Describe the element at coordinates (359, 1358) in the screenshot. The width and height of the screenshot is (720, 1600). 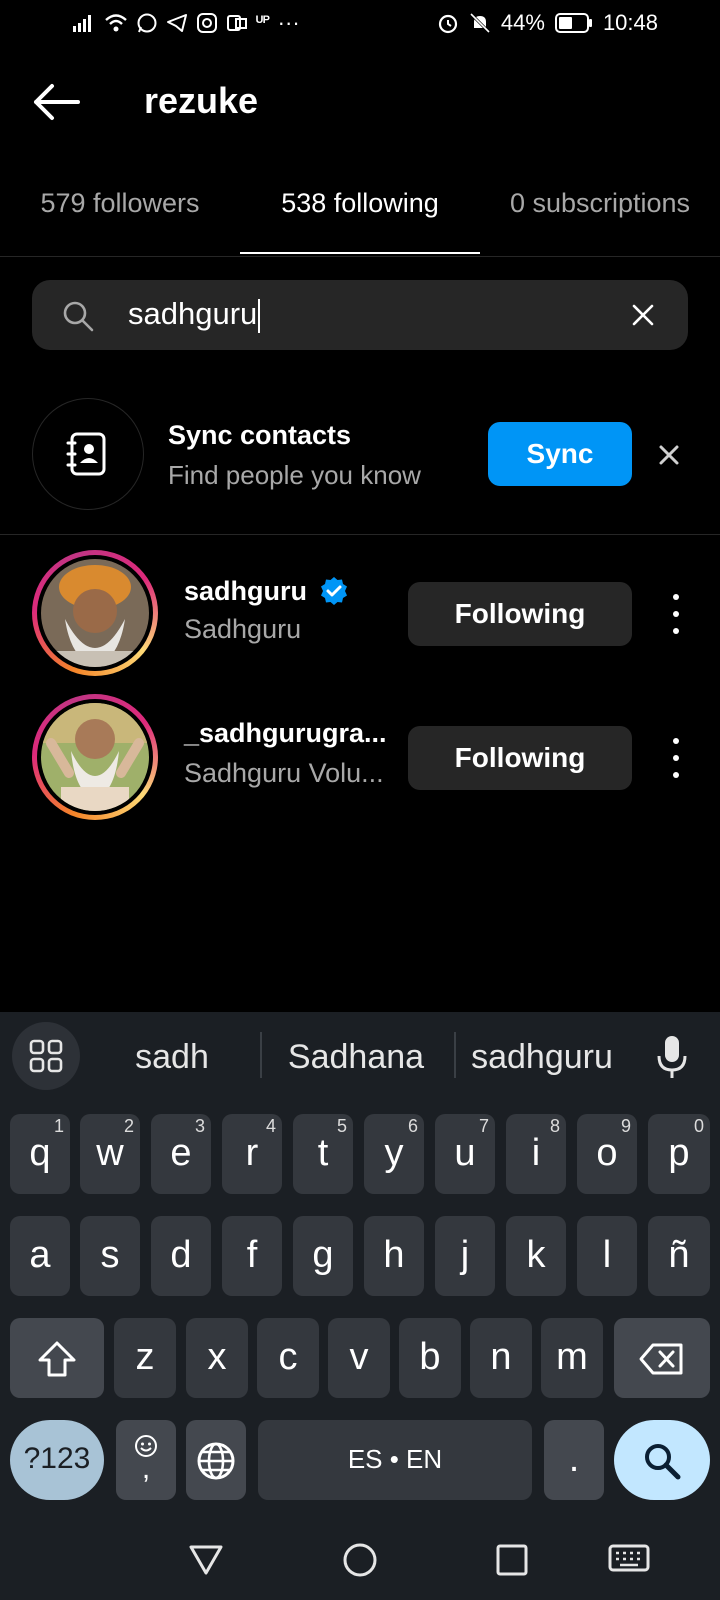
I see `key-v: v` at that location.